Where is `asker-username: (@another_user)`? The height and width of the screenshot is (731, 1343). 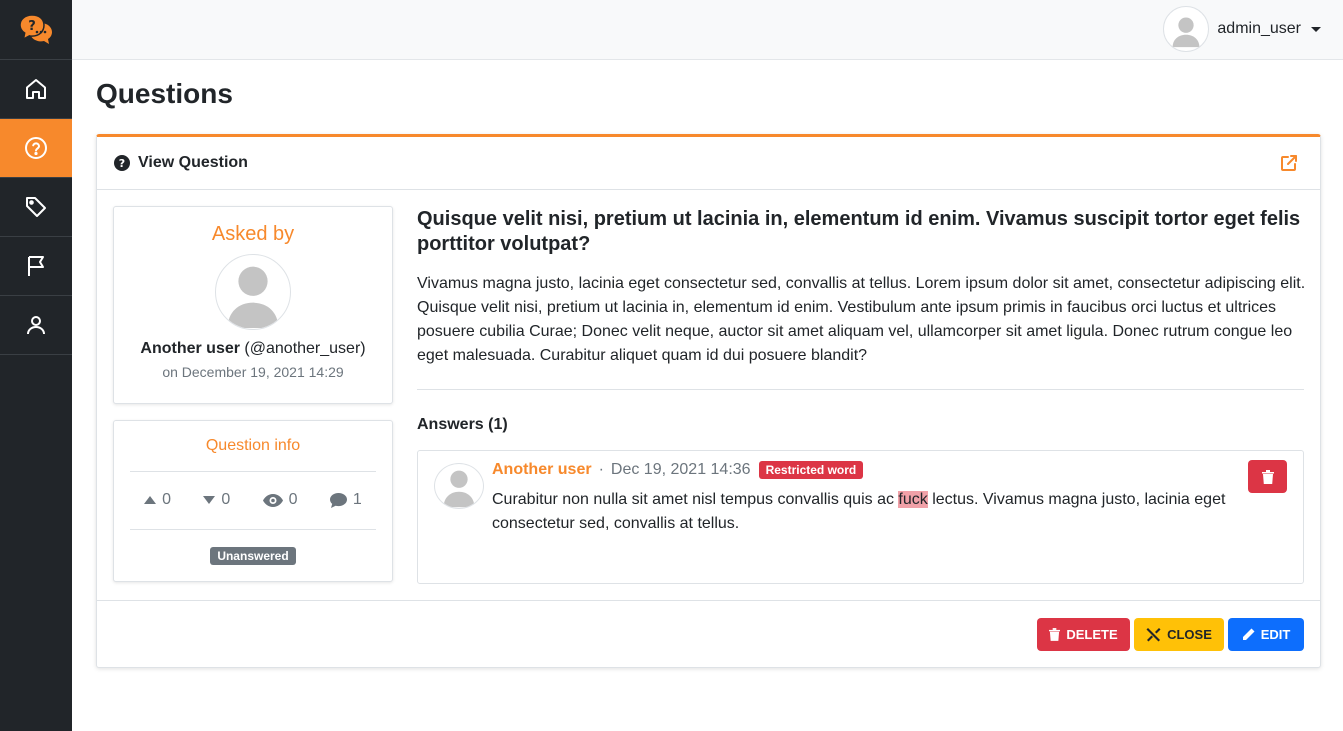
asker-username: (@another_user) is located at coordinates (305, 348).